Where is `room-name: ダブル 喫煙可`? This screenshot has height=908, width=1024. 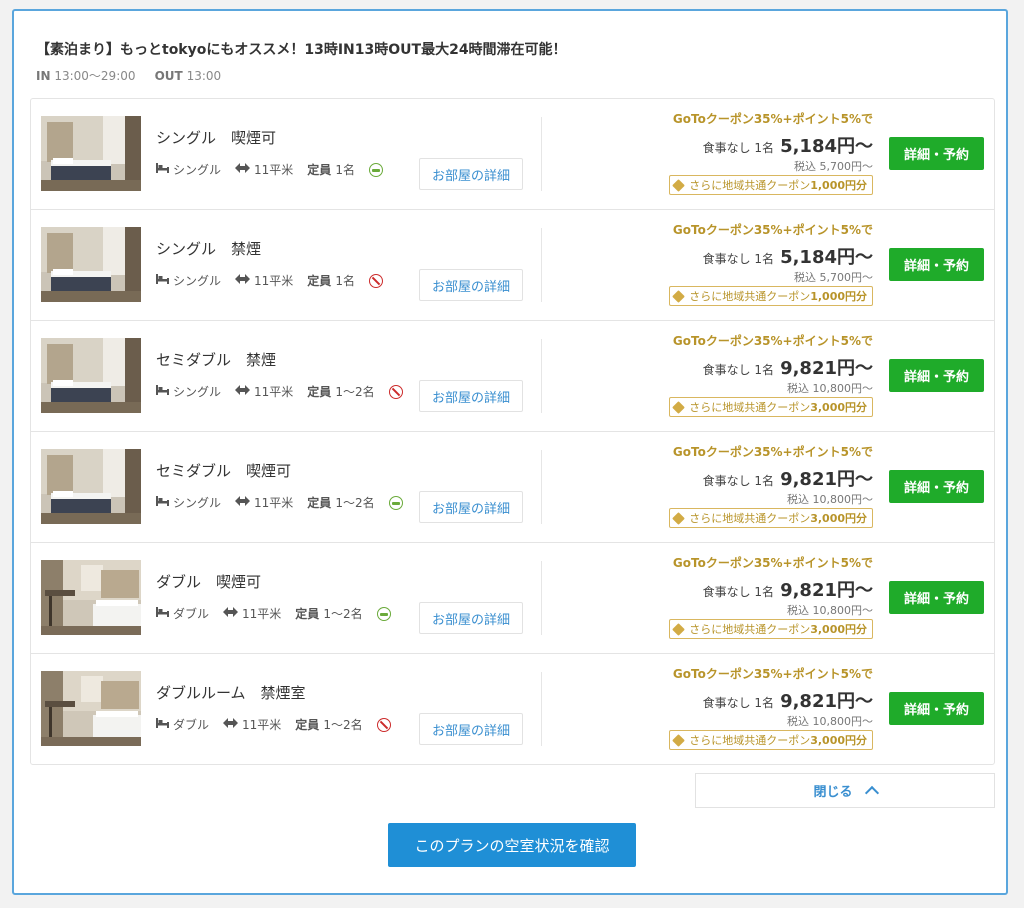
room-name: ダブル 喫煙可 is located at coordinates (208, 581).